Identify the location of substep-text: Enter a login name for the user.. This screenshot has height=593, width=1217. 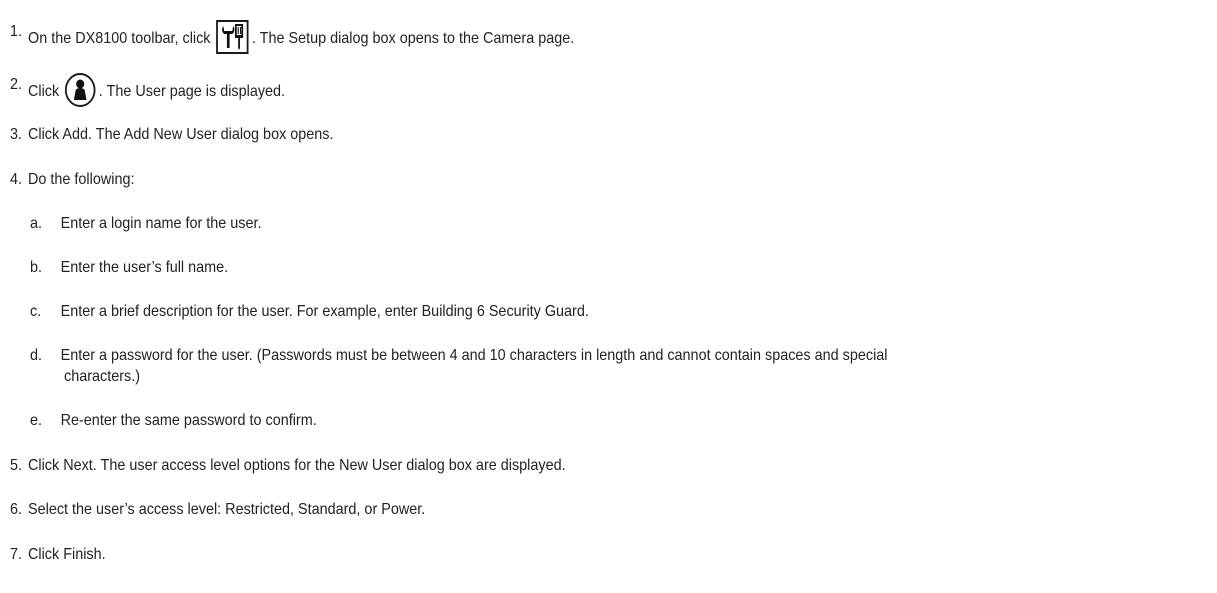
(161, 223).